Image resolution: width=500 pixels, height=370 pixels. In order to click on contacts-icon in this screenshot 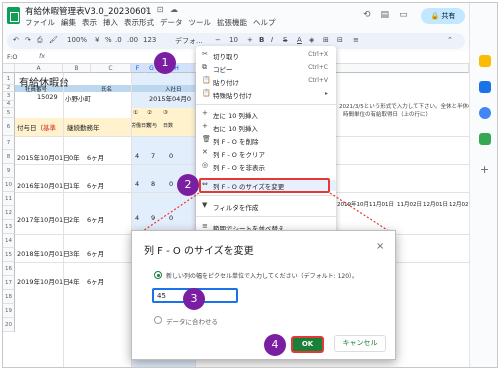, I will do `click(485, 113)`.